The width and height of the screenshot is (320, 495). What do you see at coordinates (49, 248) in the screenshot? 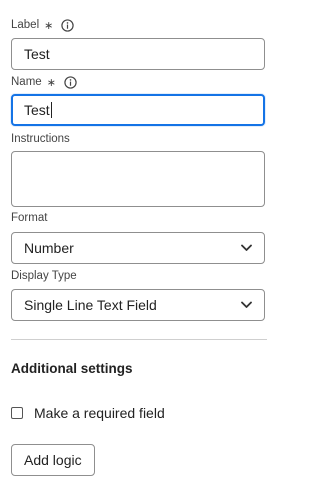
I see `format-selected-value: Number` at bounding box center [49, 248].